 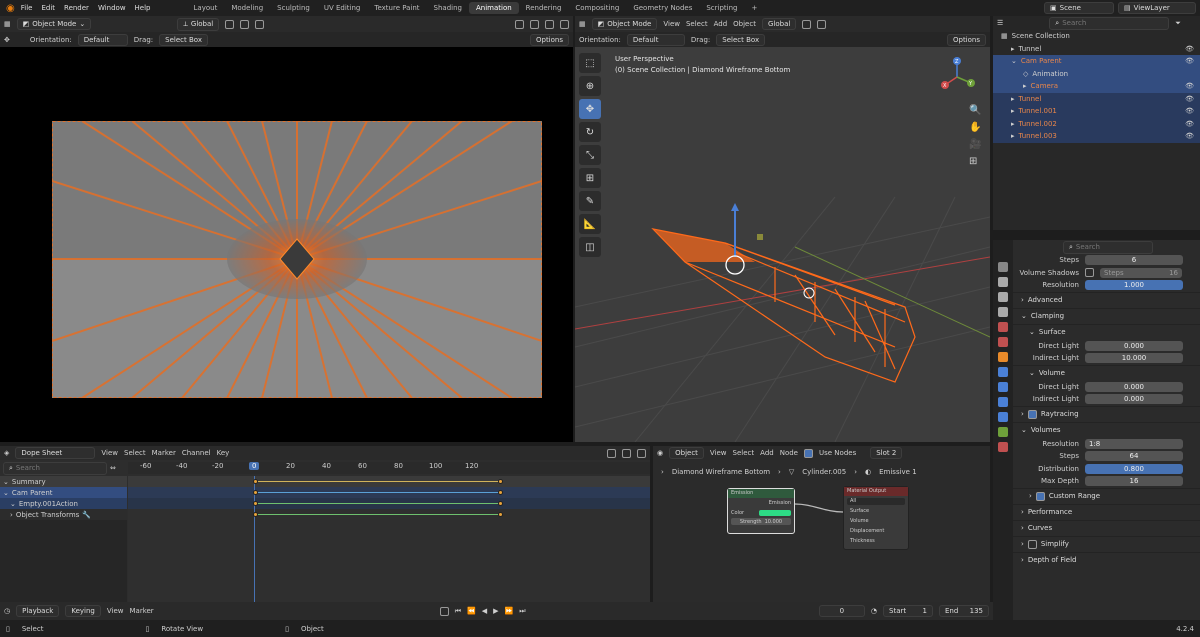 What do you see at coordinates (1096, 123) in the screenshot?
I see `outliner-row: ▸ Tunnel.002 👁` at bounding box center [1096, 123].